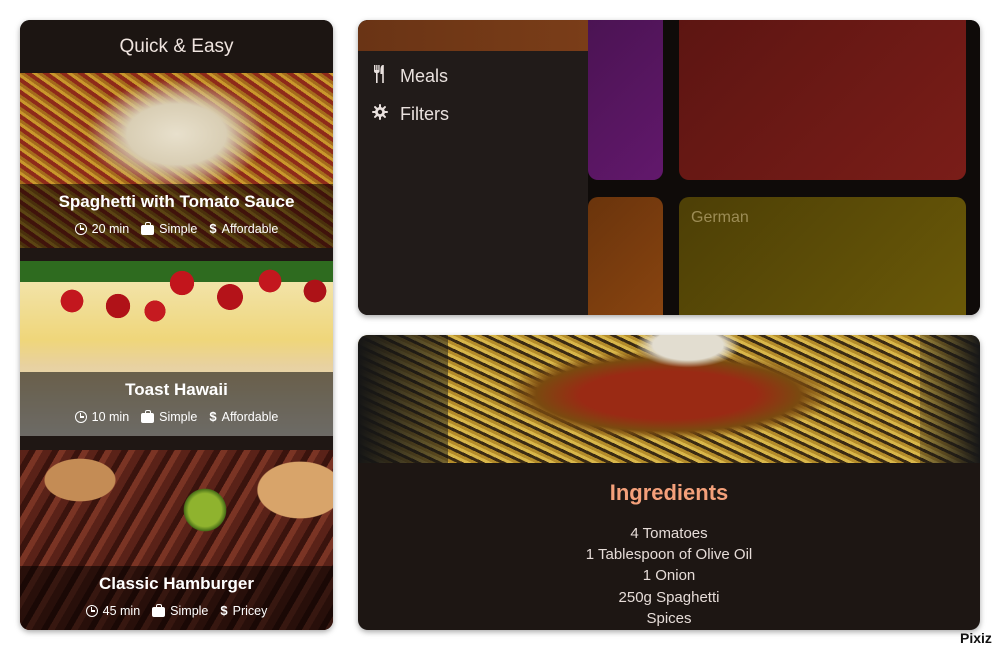  I want to click on app-bar: Quick & Easy, so click(176, 46).